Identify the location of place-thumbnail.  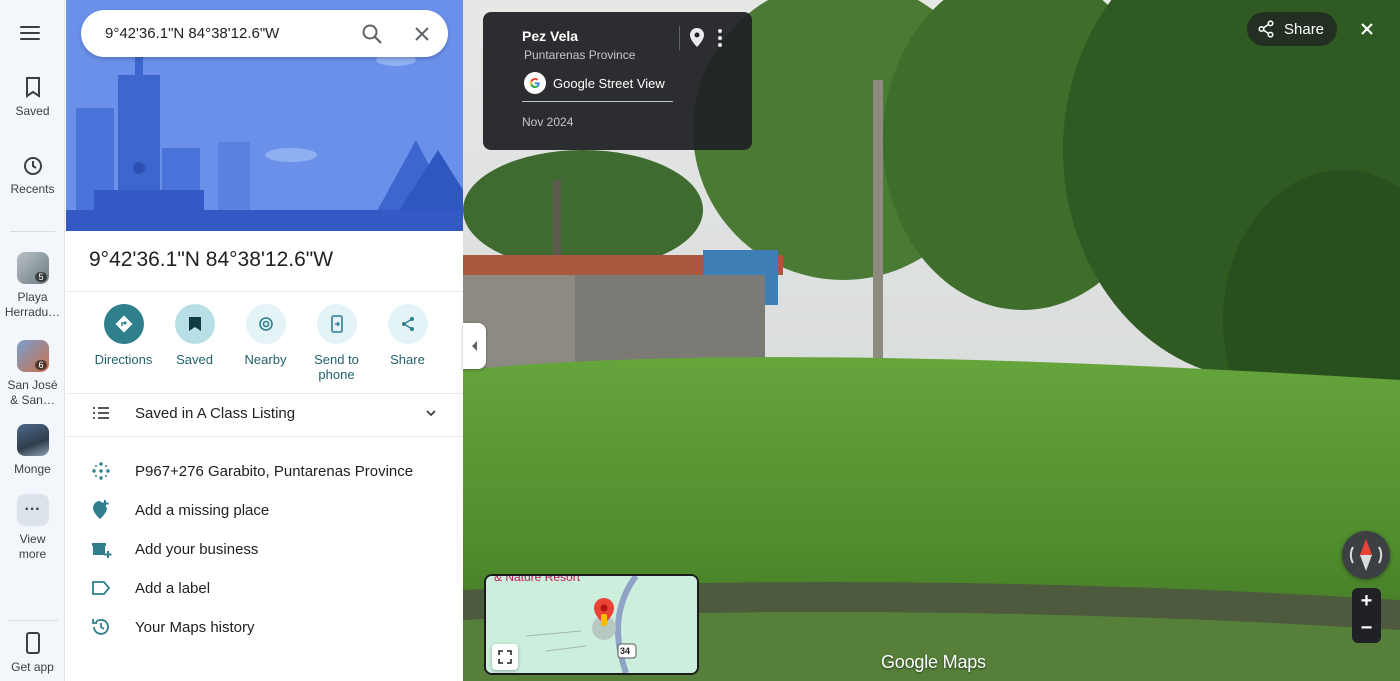
(32, 440).